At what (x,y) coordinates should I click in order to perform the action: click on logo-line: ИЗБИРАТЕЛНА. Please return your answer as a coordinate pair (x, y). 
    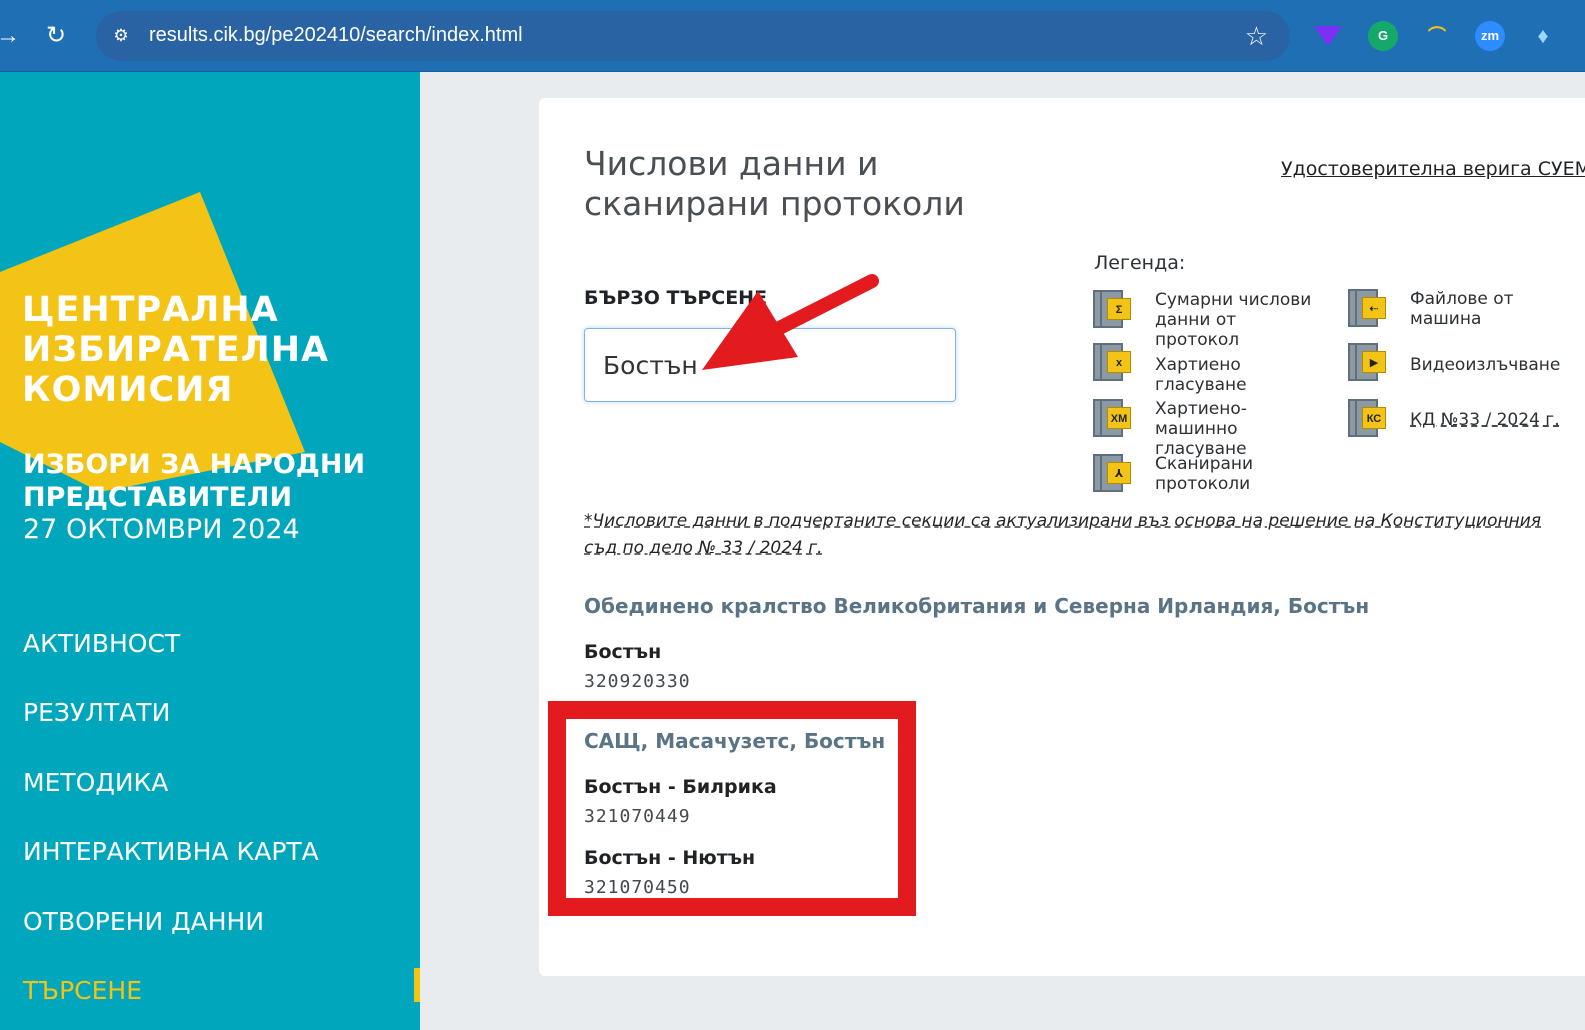
    Looking at the image, I should click on (176, 350).